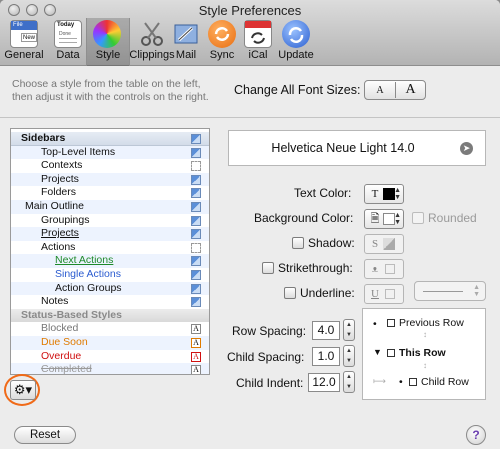 The height and width of the screenshot is (449, 500). Describe the element at coordinates (269, 331) in the screenshot. I see `row-spacing-label: Row Spacing:` at that location.